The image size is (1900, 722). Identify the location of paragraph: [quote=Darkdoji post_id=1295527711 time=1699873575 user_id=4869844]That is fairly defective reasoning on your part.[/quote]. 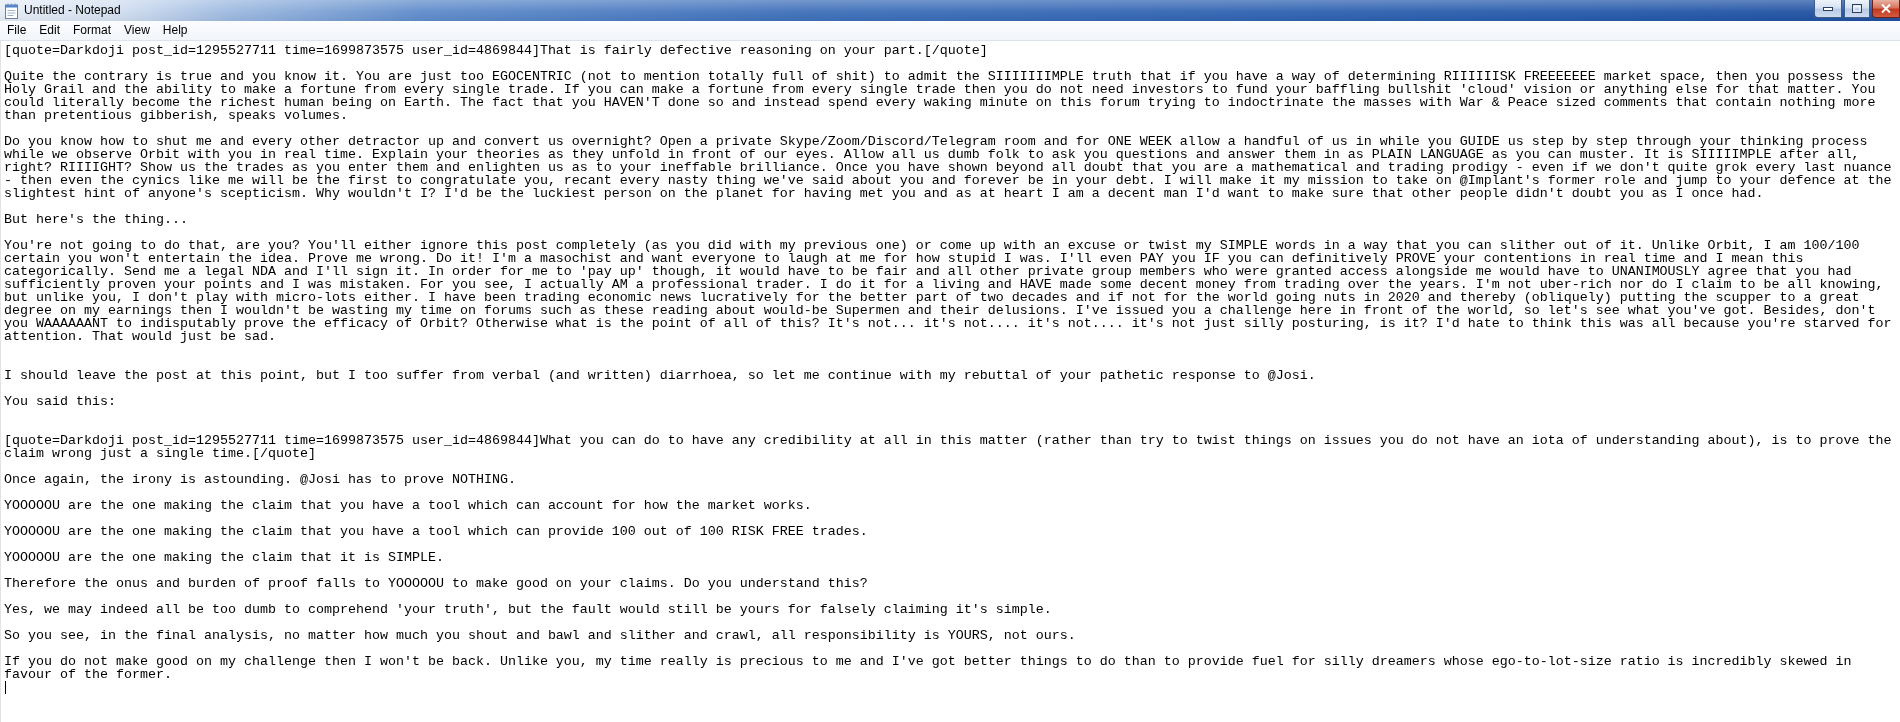
(496, 50).